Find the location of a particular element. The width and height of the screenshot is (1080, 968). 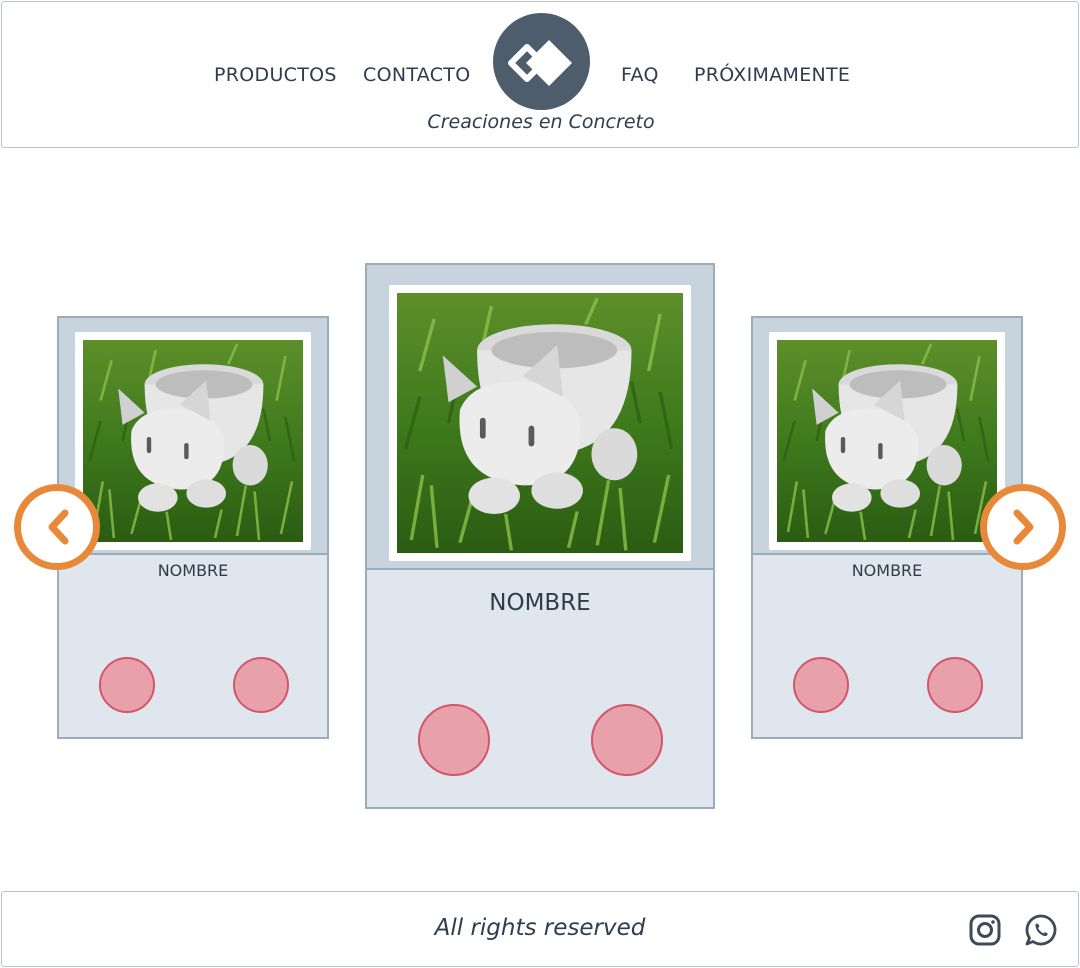

nav-proximamente: PRÓXIMAMENTE is located at coordinates (772, 75).